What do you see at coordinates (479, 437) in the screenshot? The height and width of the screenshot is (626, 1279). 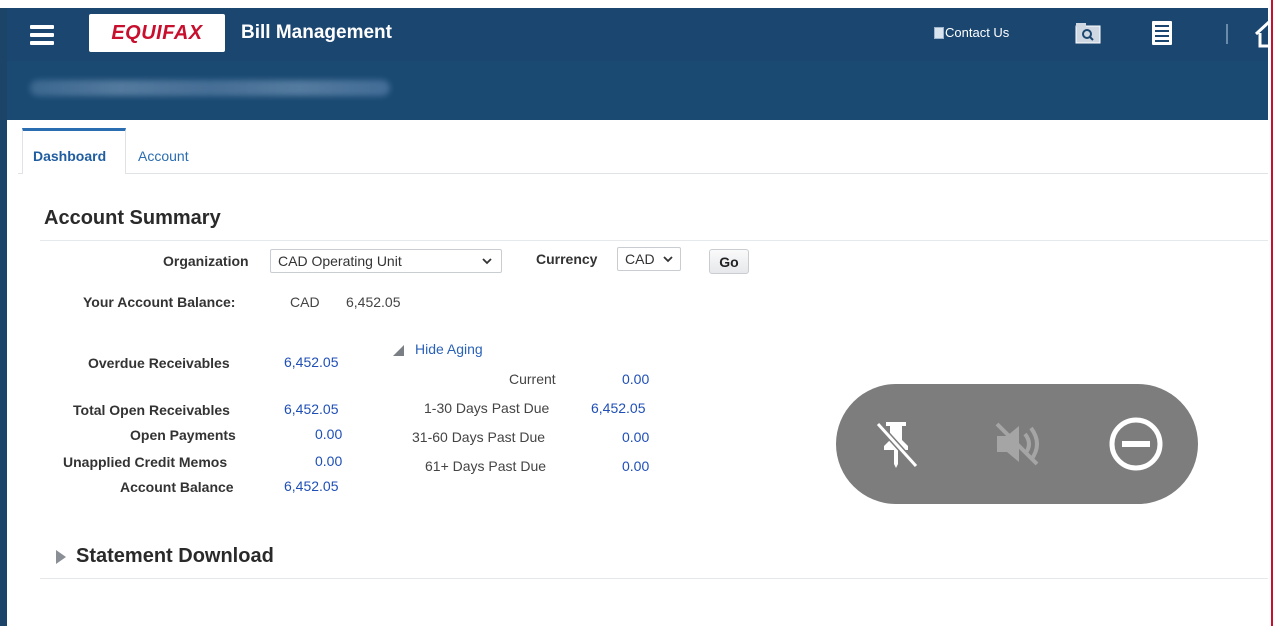 I see `aging-31-60-label: 31-60 Days Past Due` at bounding box center [479, 437].